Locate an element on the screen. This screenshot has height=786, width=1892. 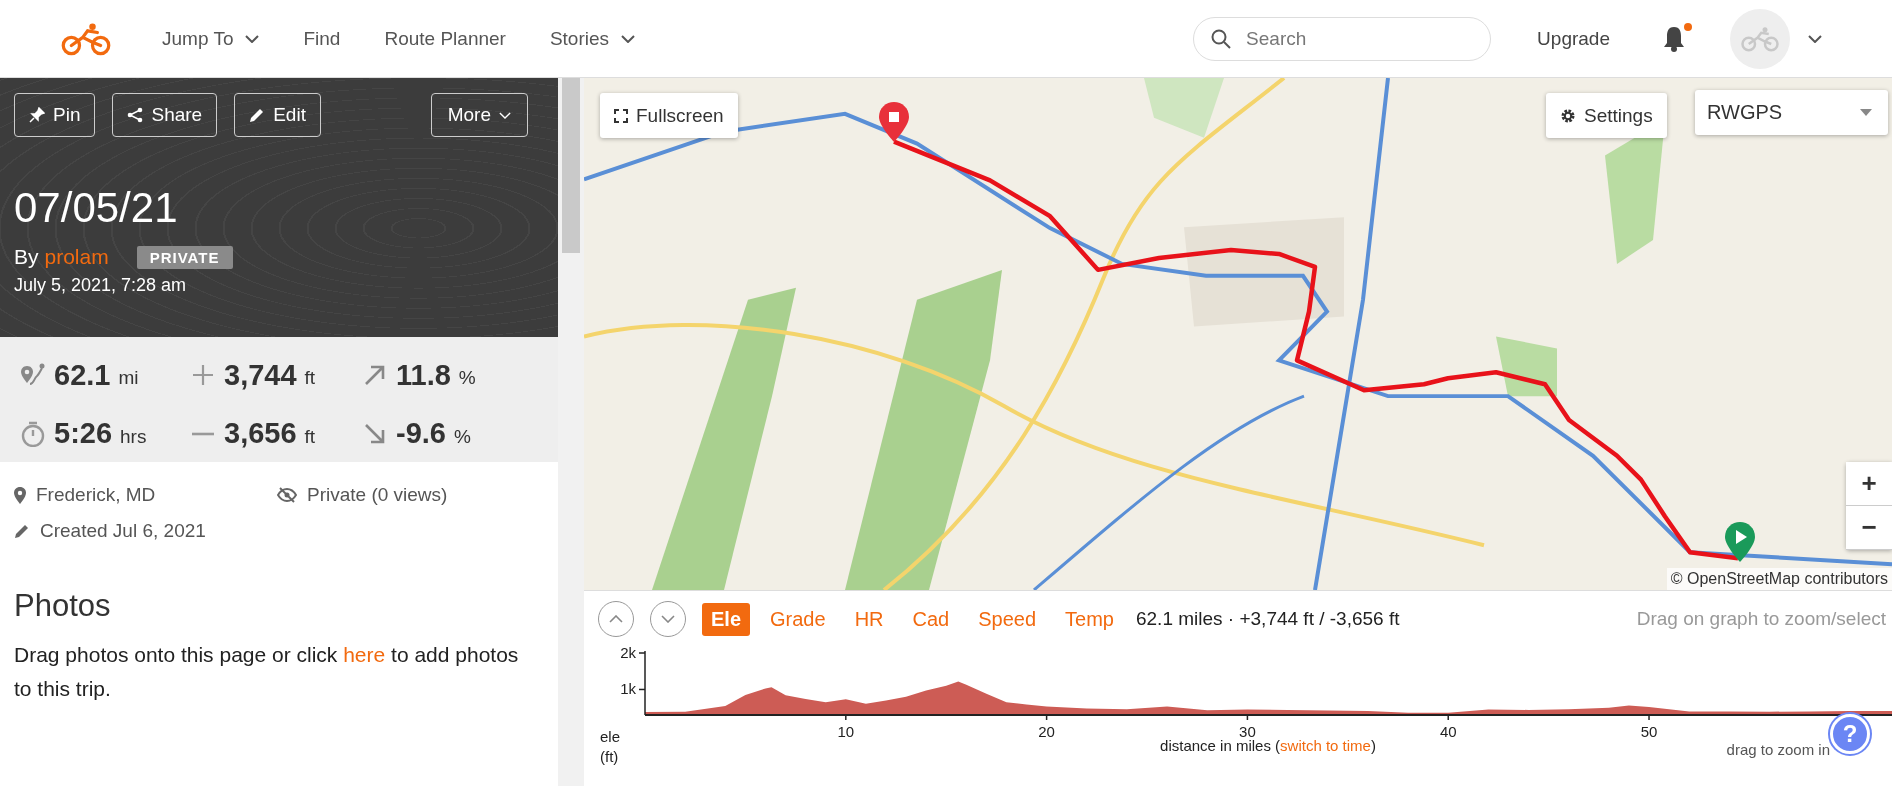
x-tick-label: 50 is located at coordinates (1649, 731).